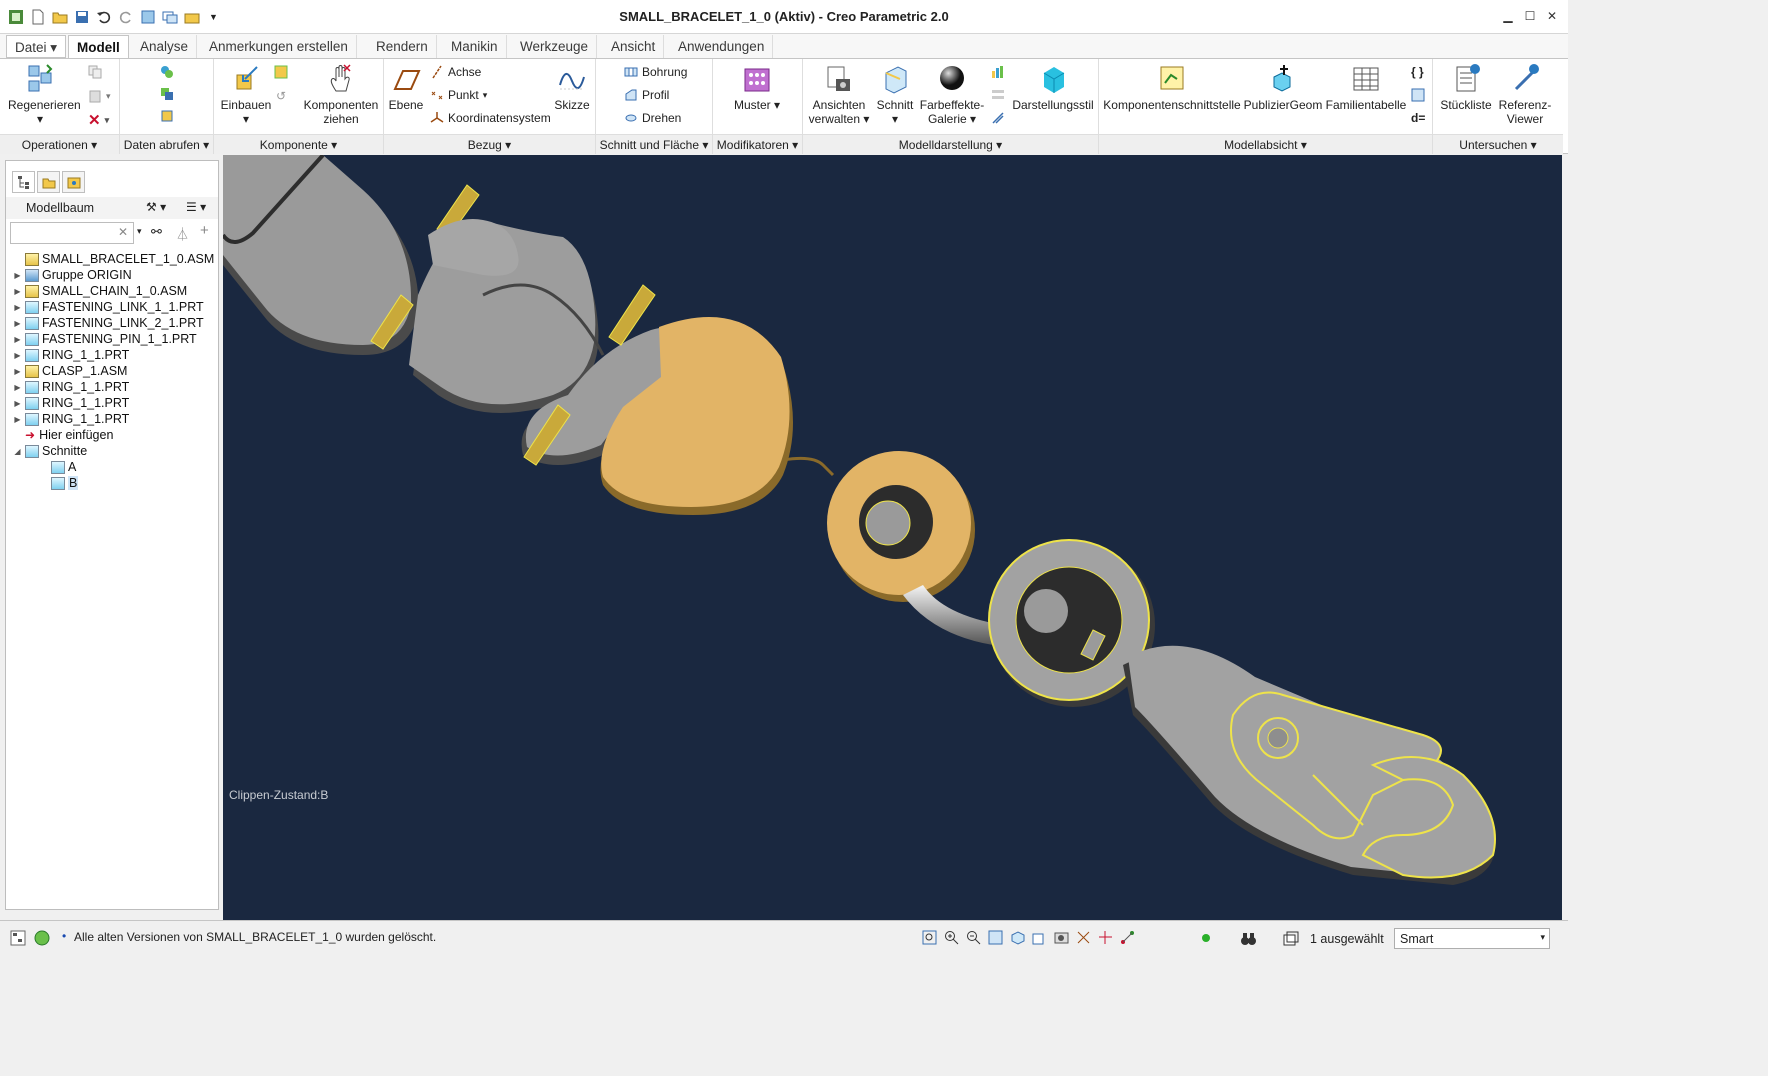 The width and height of the screenshot is (1768, 1076). What do you see at coordinates (115, 323) in the screenshot?
I see `tree-item: ▶ FASTENING_LINK_2_1.PRT` at bounding box center [115, 323].